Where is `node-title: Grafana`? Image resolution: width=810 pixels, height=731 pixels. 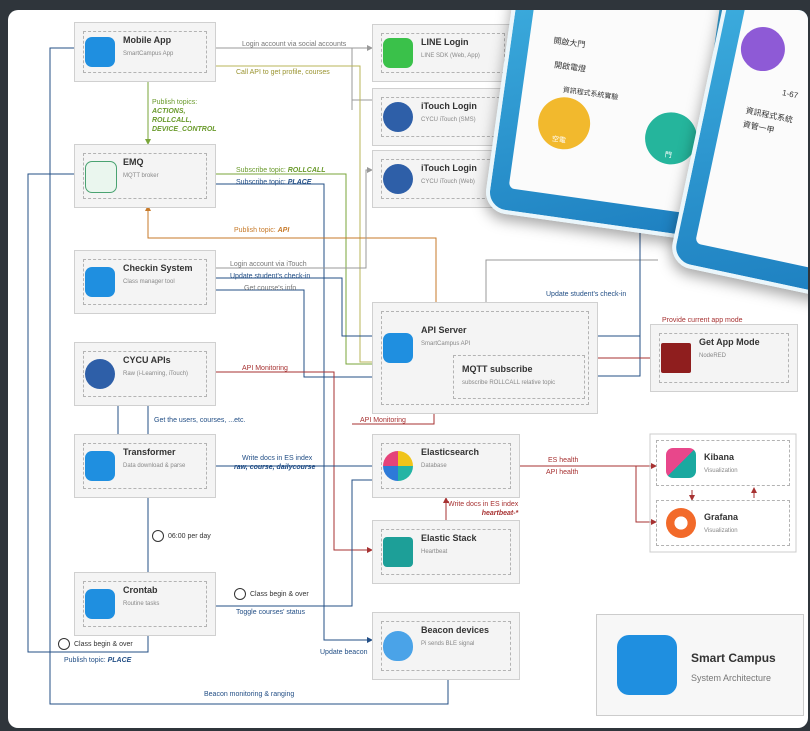 node-title: Grafana is located at coordinates (721, 517).